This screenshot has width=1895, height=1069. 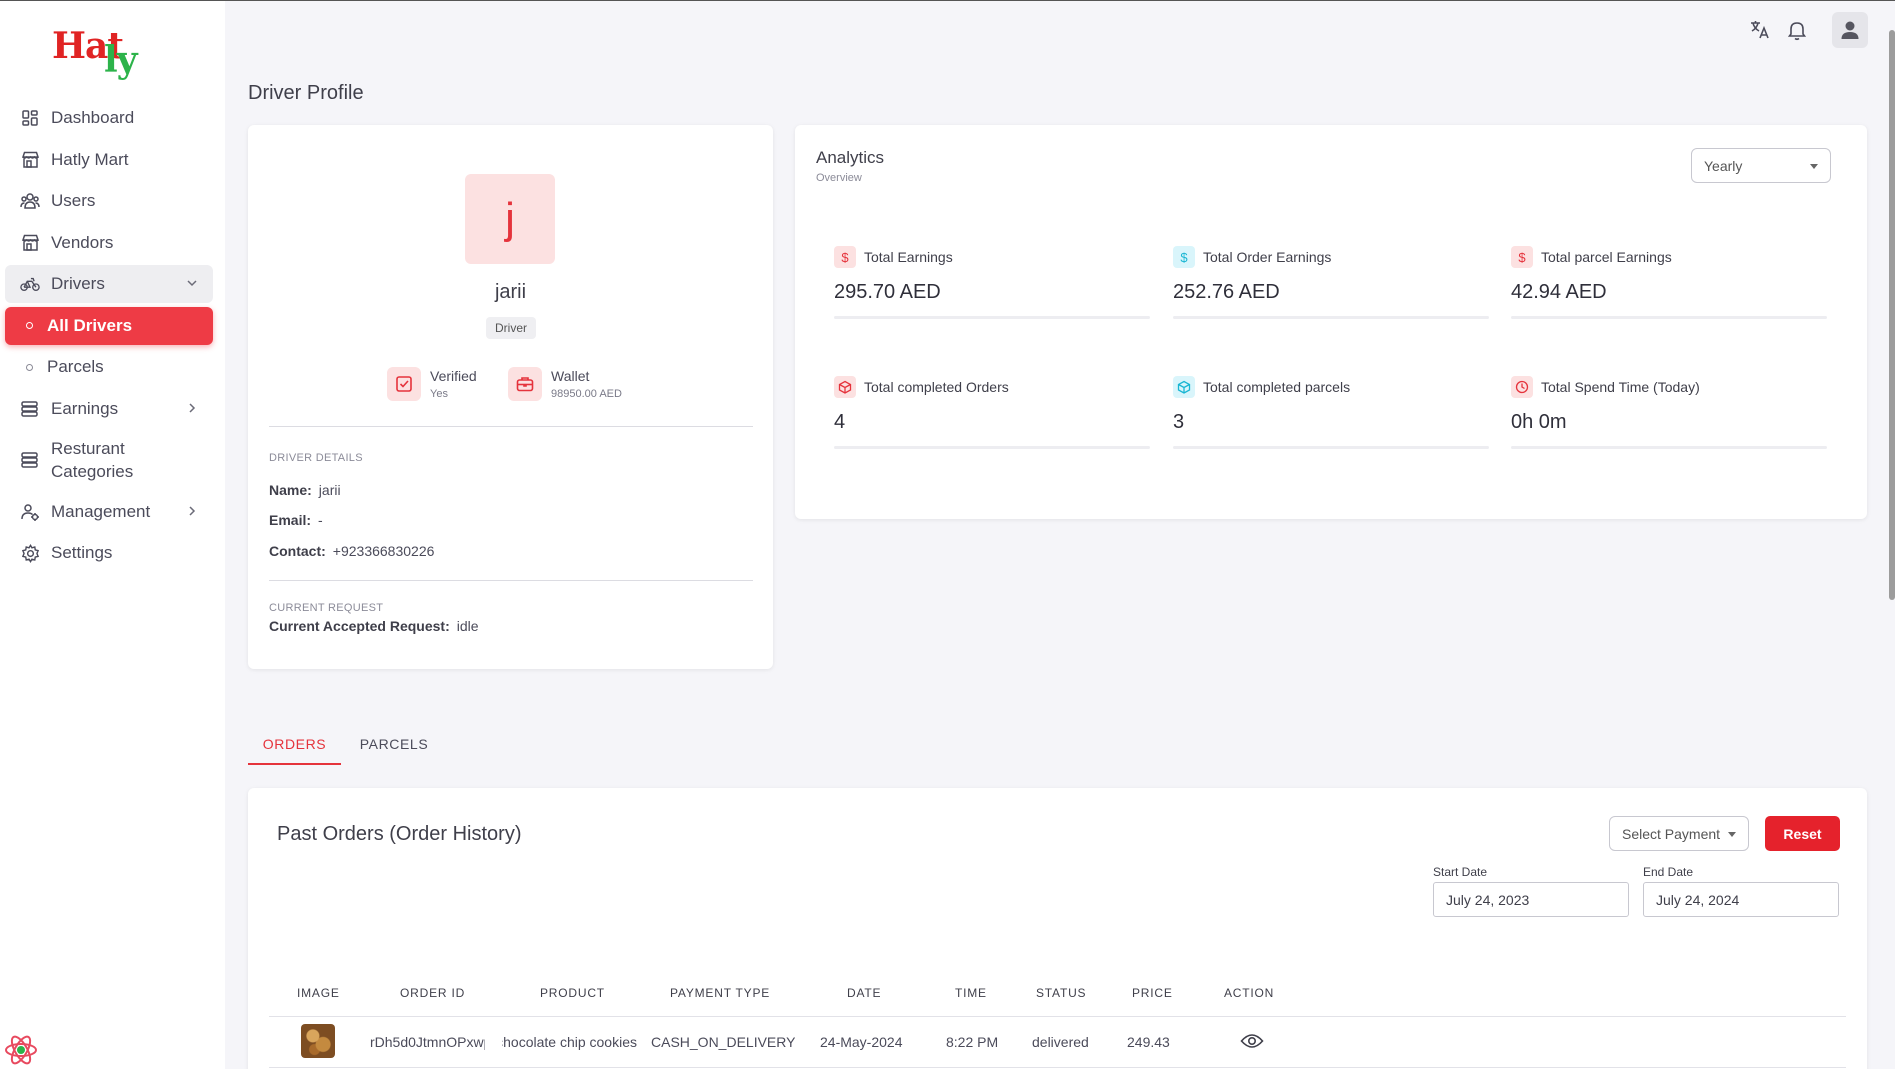 I want to click on sidebar-item-parcels: Parcels, so click(x=109, y=367).